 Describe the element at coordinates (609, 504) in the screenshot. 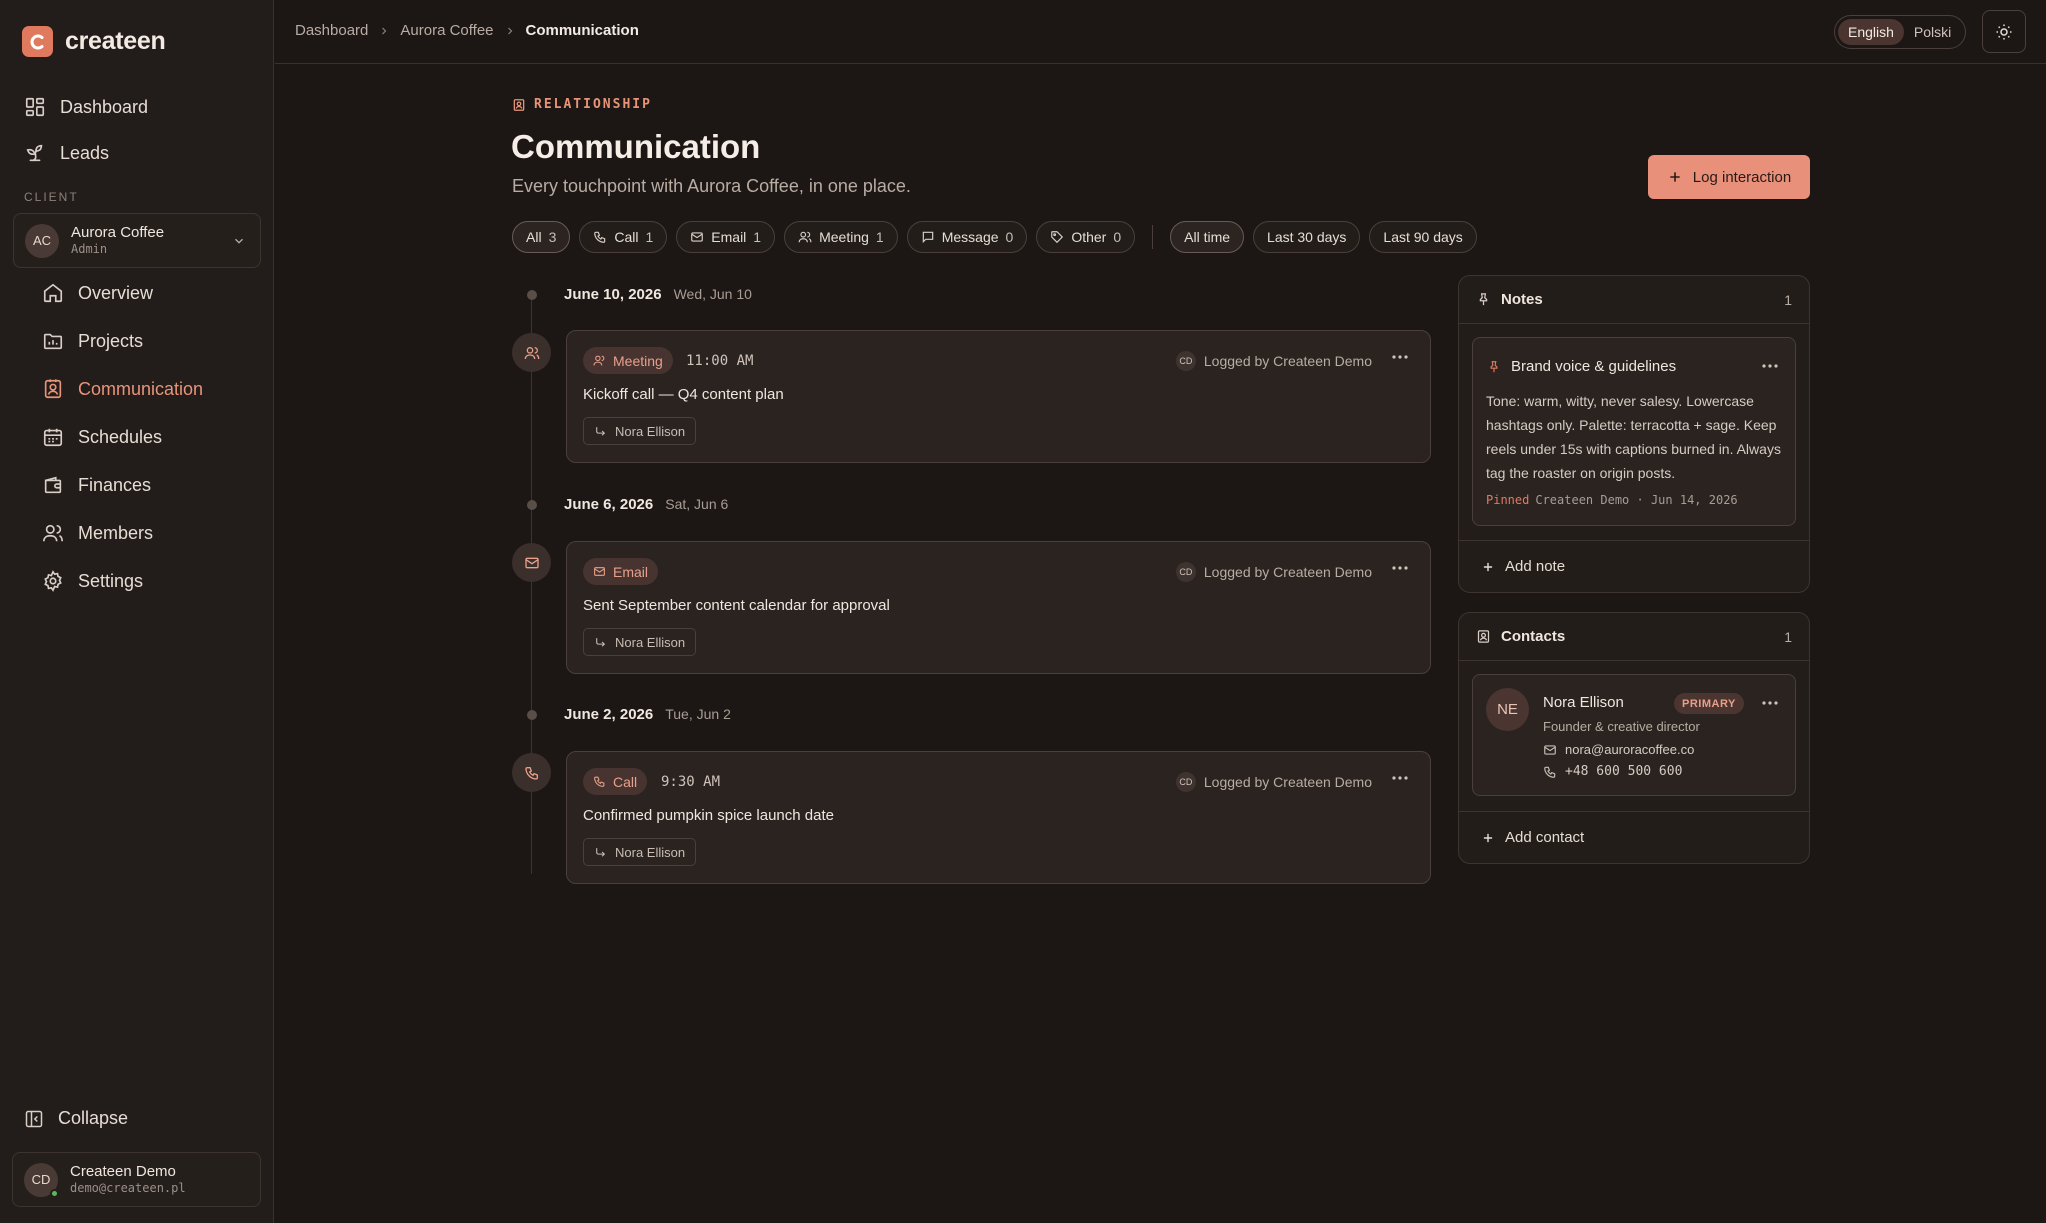

I see `date-label: June 6, 2026` at that location.